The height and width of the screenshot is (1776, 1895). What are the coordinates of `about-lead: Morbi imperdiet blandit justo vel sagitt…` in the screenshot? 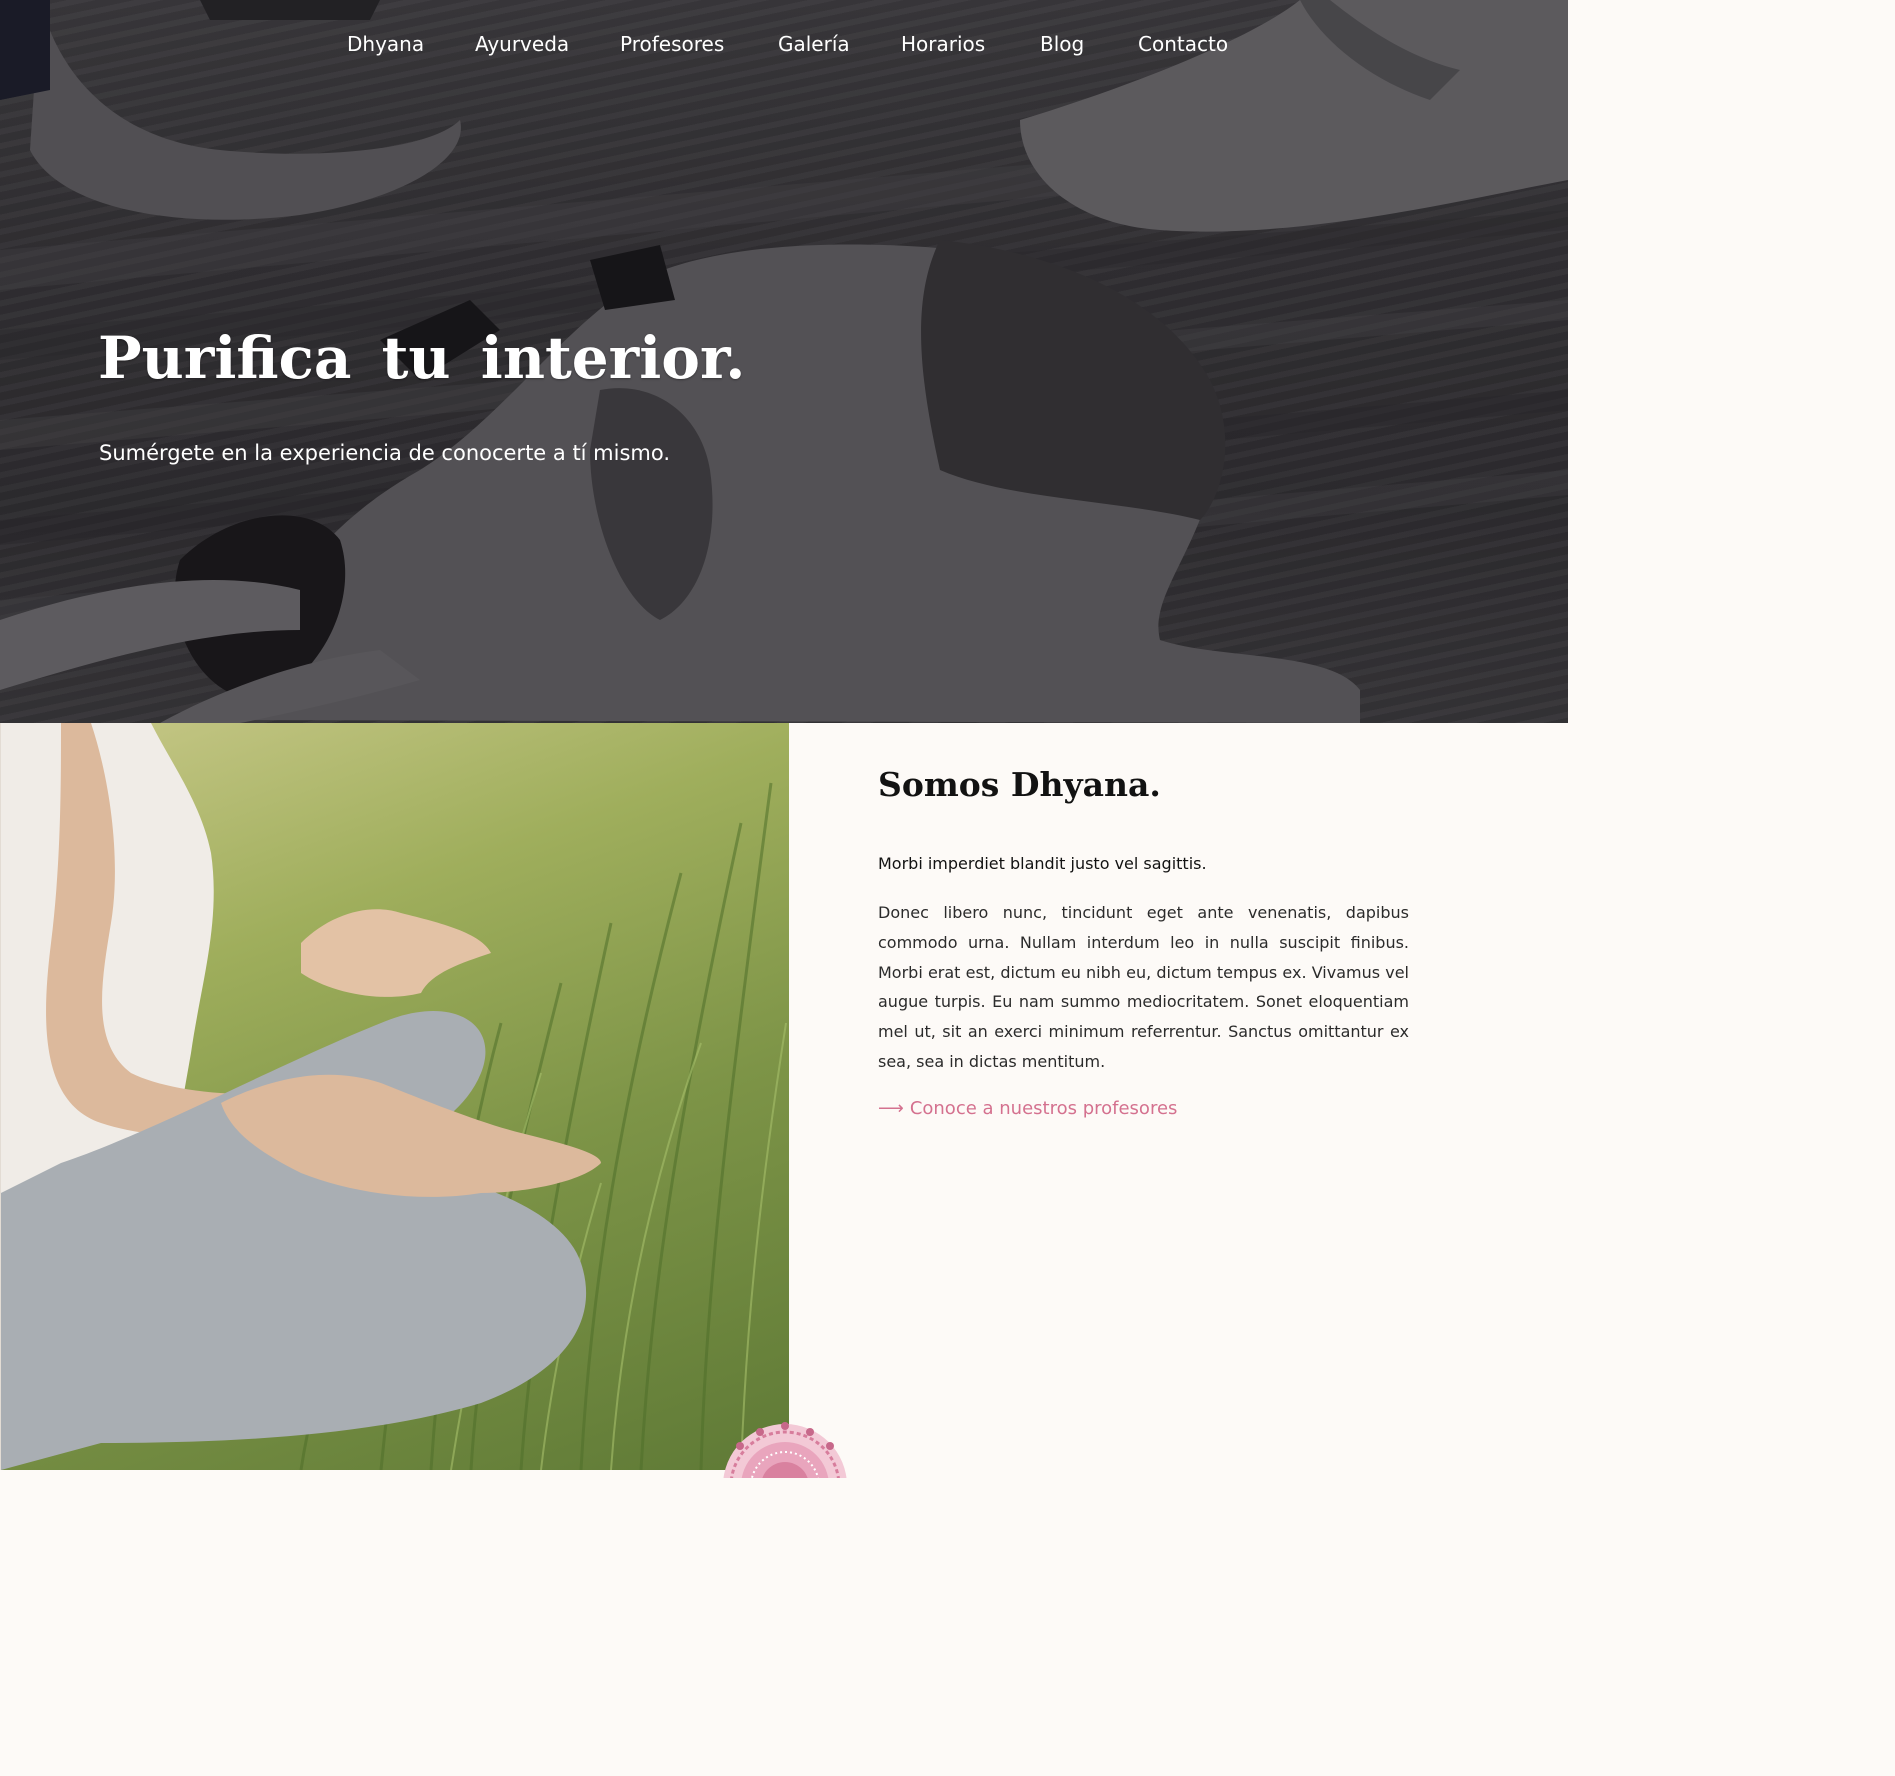 It's located at (1042, 863).